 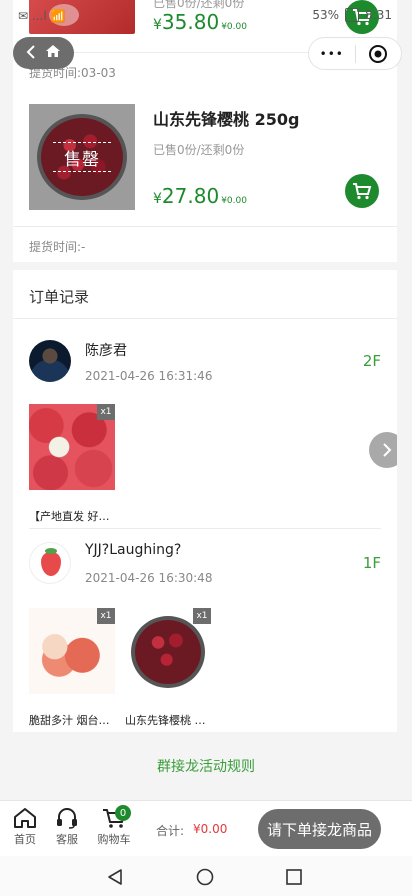 I want to click on cart-count-badge: 0, so click(x=123, y=813).